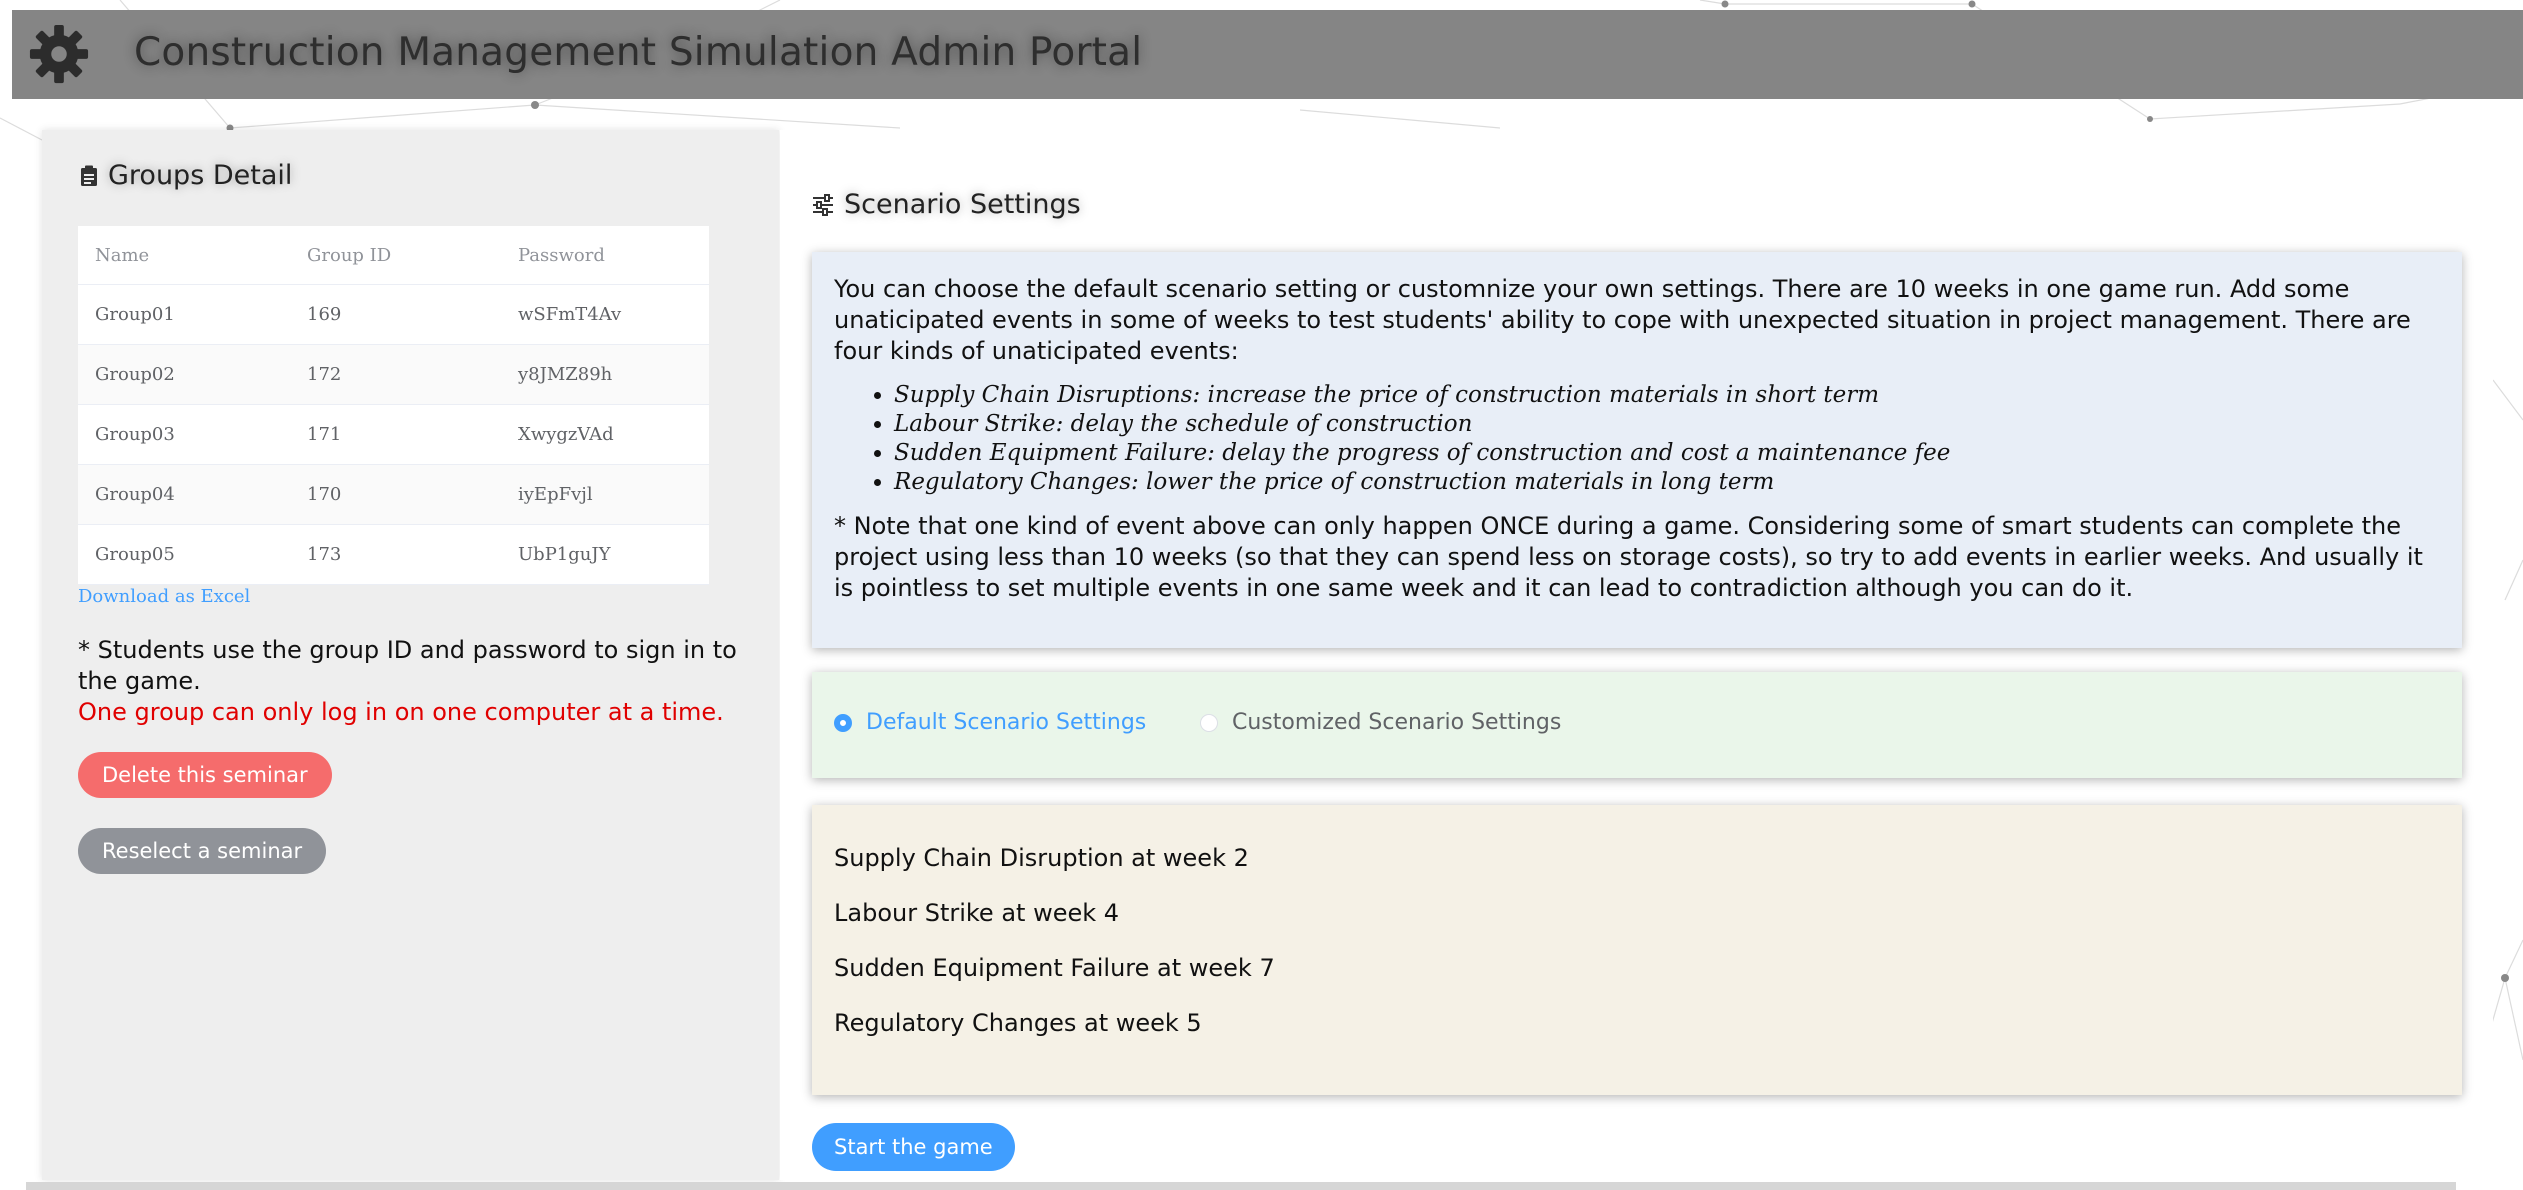  Describe the element at coordinates (1396, 722) in the screenshot. I see `custom-scenario-label: Customized Scenario Settings` at that location.